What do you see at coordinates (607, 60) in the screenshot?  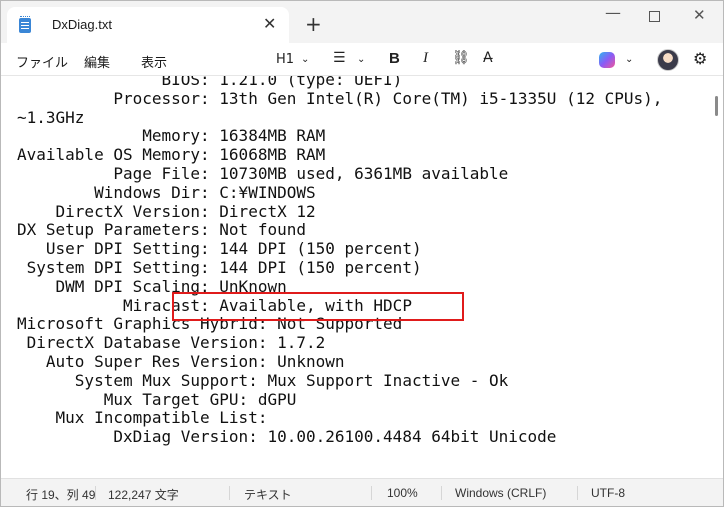 I see `copilot-icon` at bounding box center [607, 60].